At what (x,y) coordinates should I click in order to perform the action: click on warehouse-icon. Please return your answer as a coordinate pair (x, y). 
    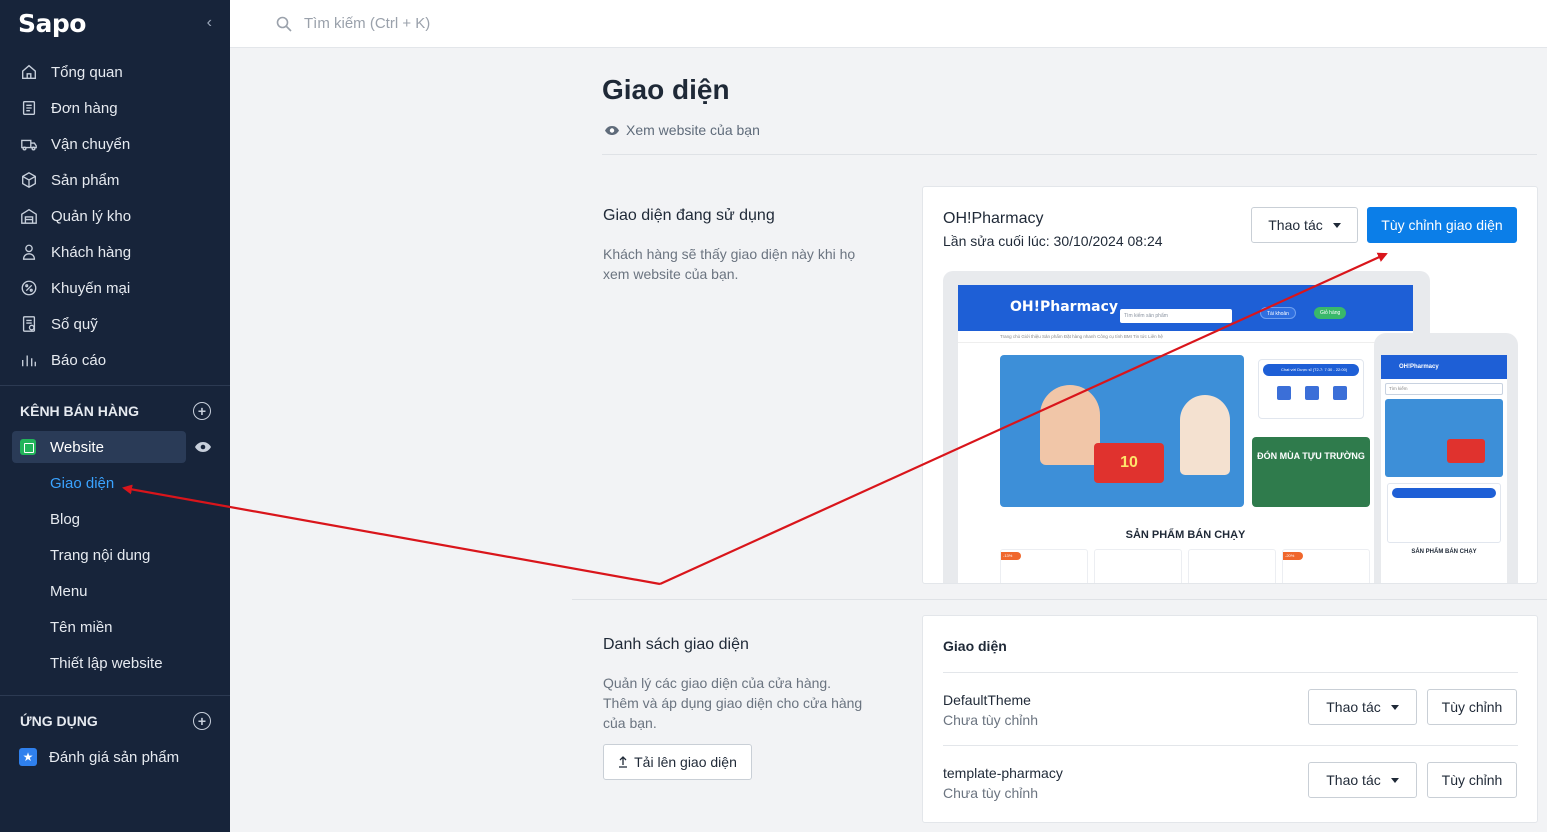
    Looking at the image, I should click on (29, 216).